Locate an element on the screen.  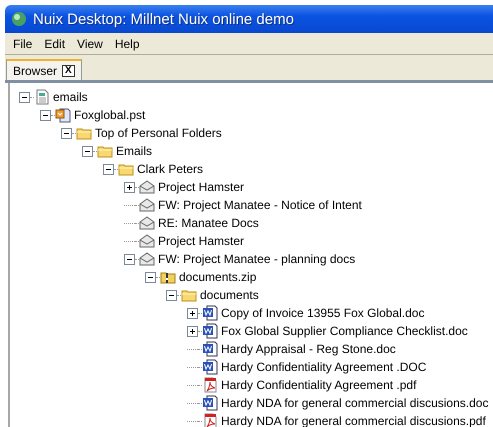
tree-item: emails is located at coordinates (69, 97).